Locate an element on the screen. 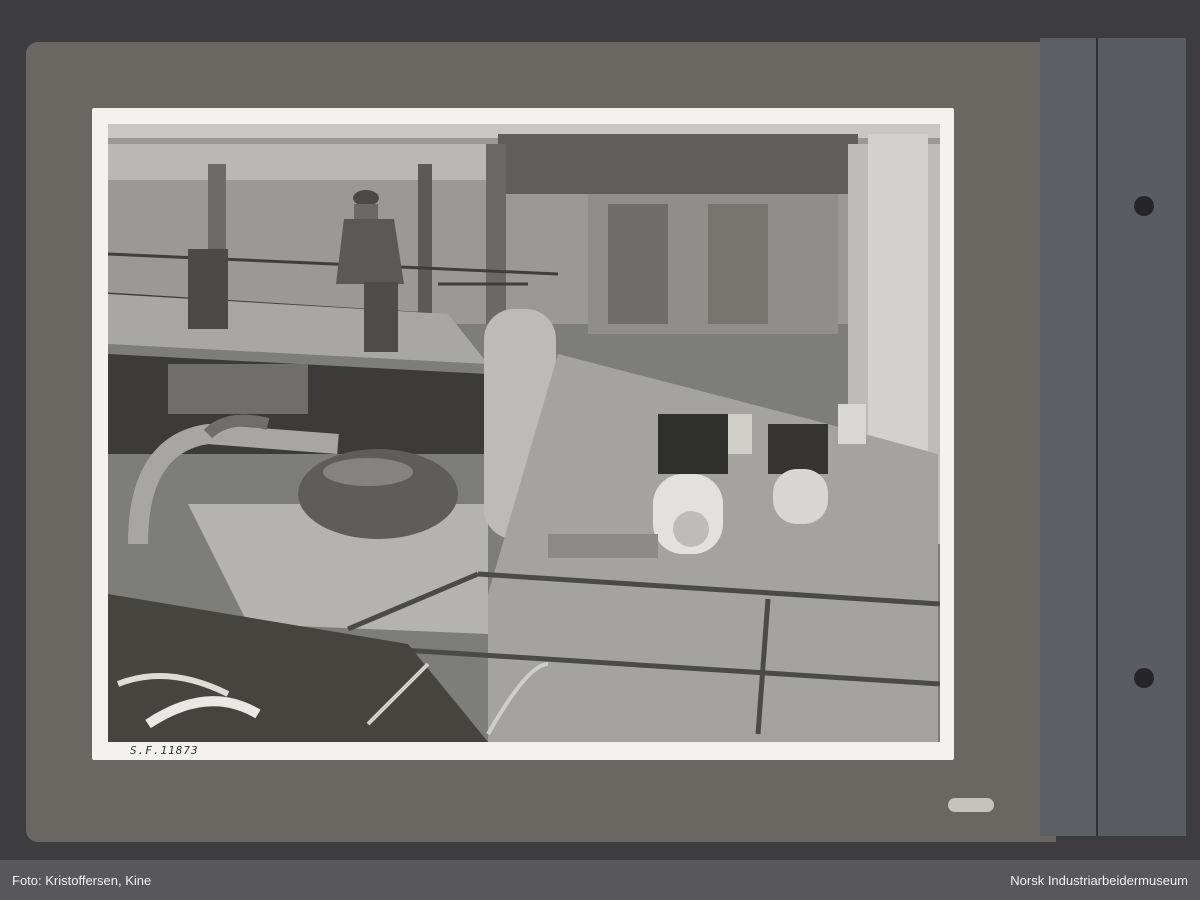 The height and width of the screenshot is (900, 1200). binding-hole-bottom is located at coordinates (1144, 678).